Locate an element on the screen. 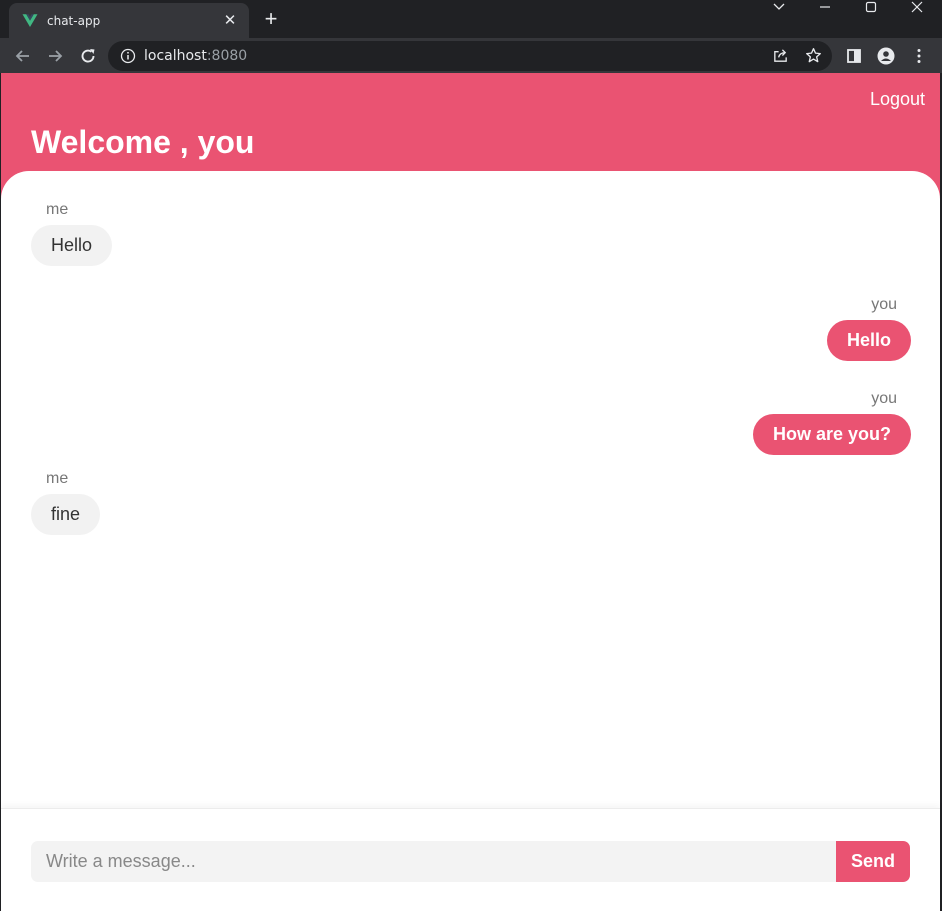  kebab-menu-icon is located at coordinates (919, 56).